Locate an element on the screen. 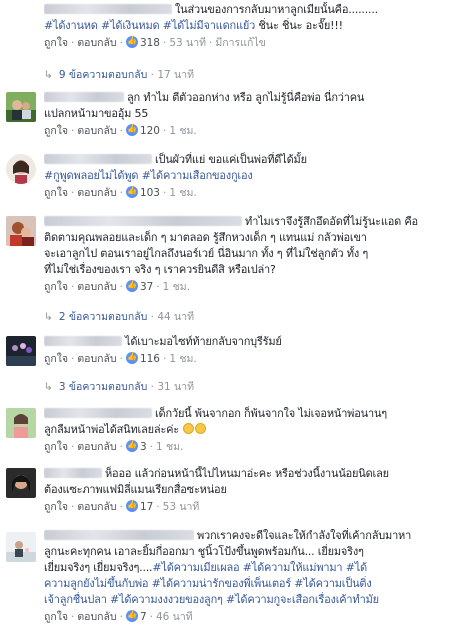 The height and width of the screenshot is (640, 455). like-count: 318 is located at coordinates (150, 43).